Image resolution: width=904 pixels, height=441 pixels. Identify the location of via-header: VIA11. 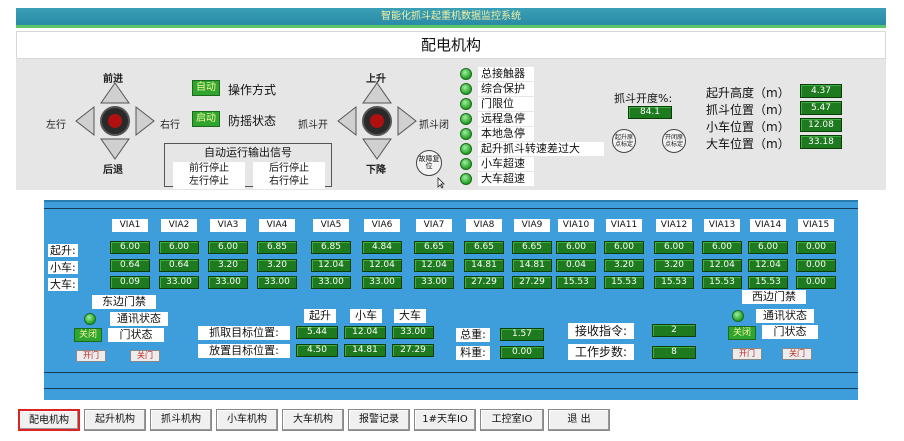
(624, 225).